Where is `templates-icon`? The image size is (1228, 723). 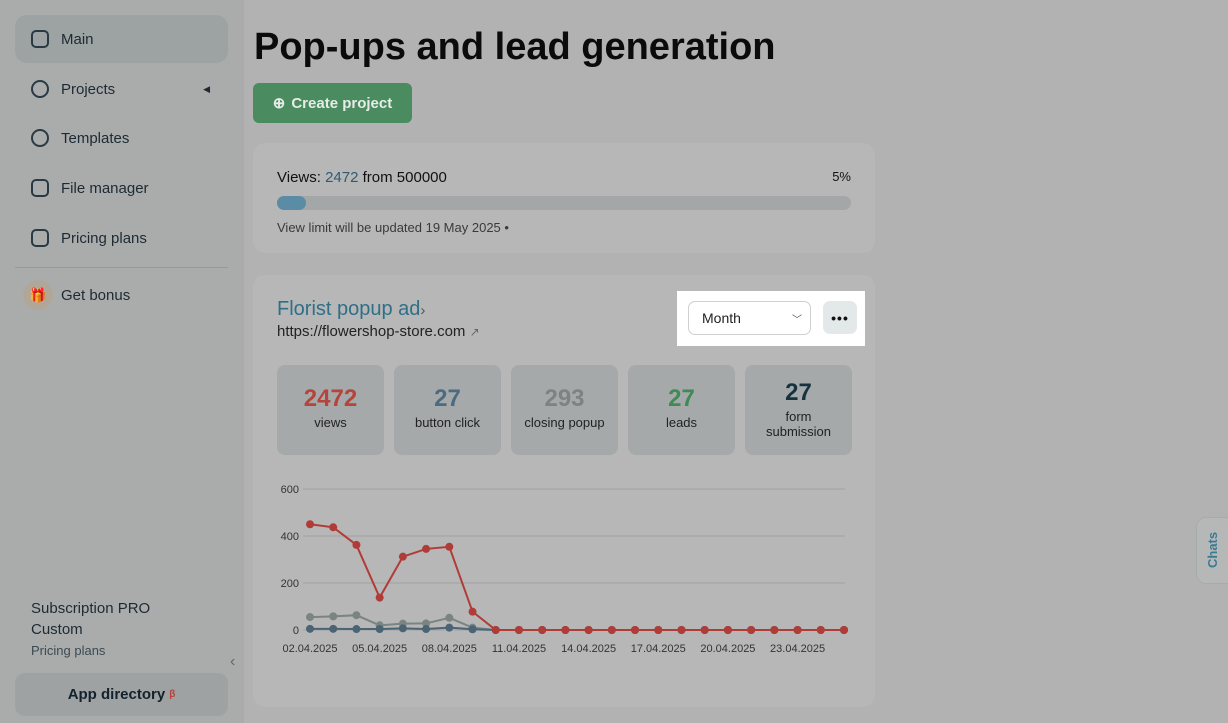
templates-icon is located at coordinates (40, 138).